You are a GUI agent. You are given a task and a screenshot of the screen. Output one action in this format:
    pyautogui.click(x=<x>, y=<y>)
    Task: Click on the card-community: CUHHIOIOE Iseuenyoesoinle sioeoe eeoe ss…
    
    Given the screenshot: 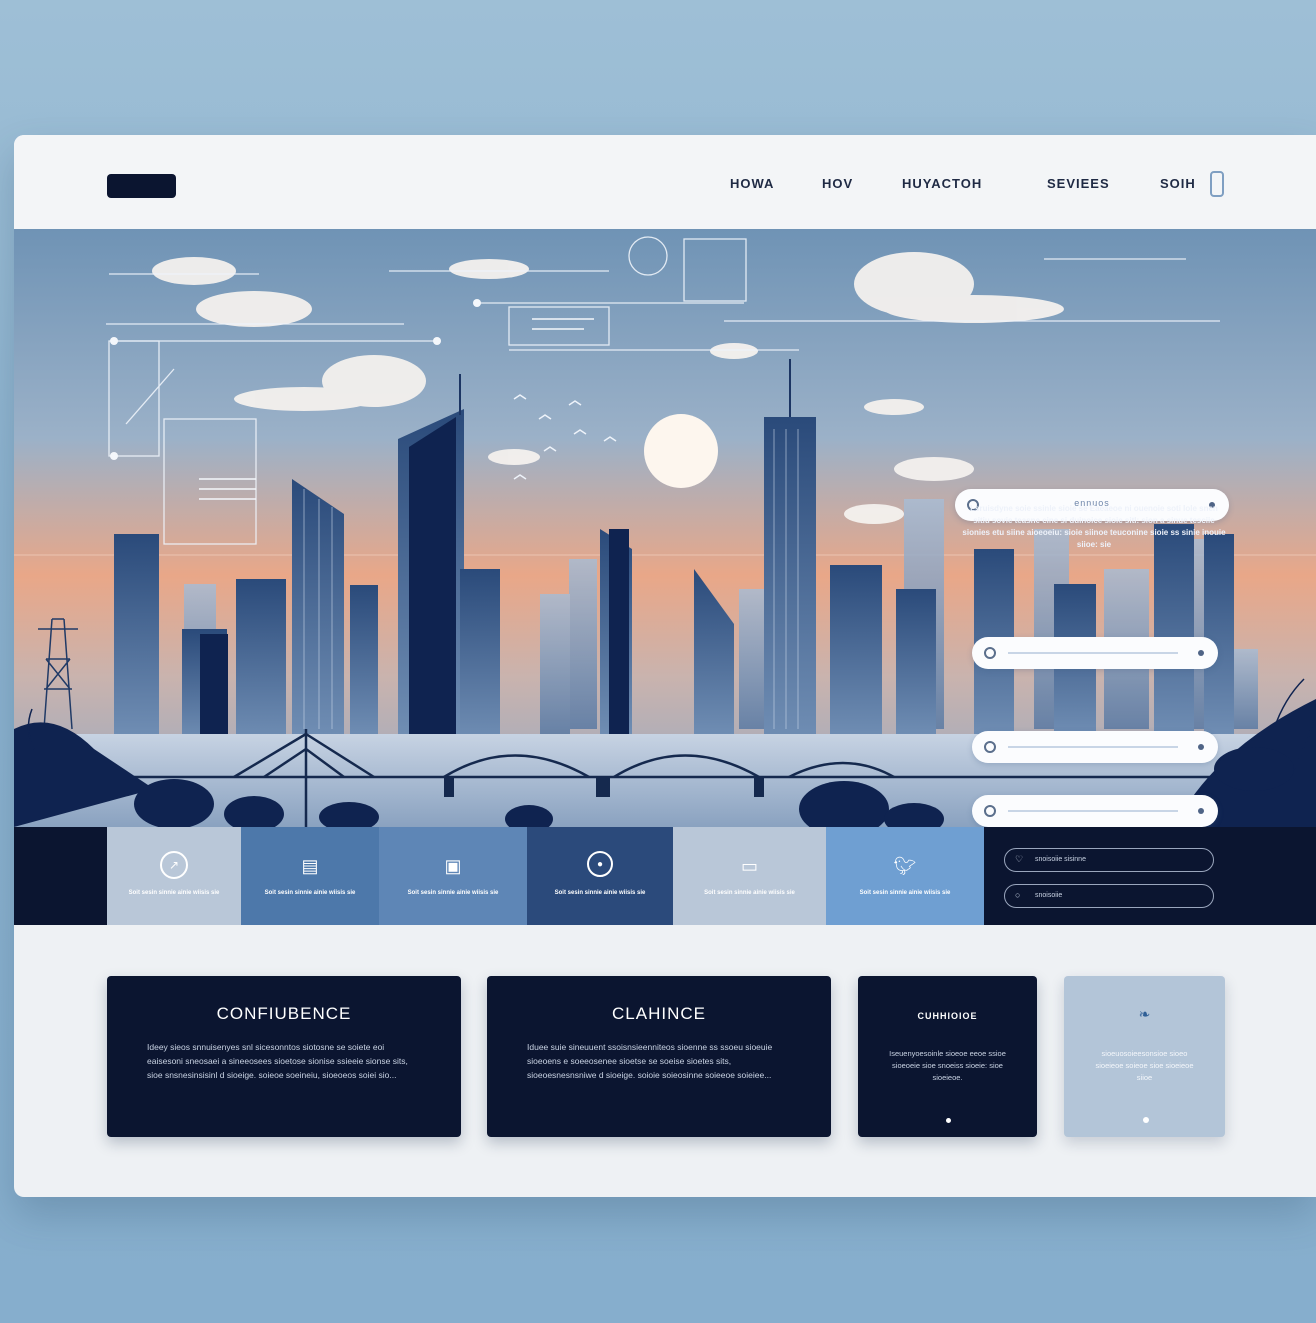 What is the action you would take?
    pyautogui.click(x=947, y=1056)
    